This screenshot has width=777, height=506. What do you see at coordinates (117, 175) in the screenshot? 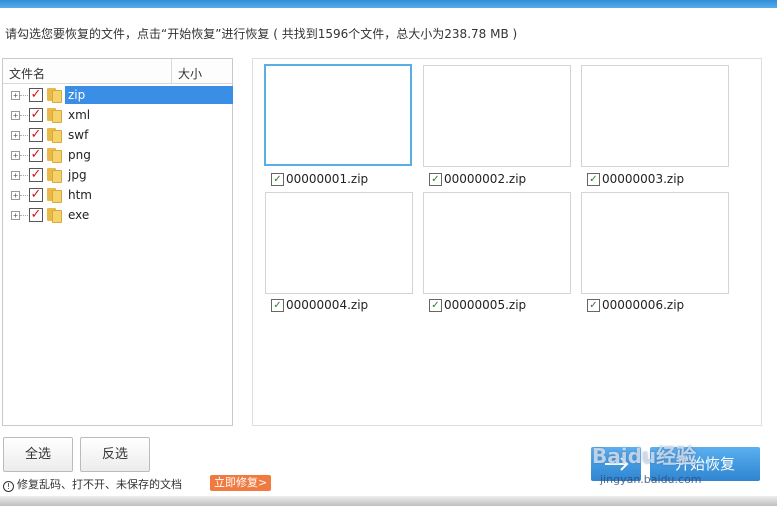
I see `tree-item-jpg: + ✓ jpg` at bounding box center [117, 175].